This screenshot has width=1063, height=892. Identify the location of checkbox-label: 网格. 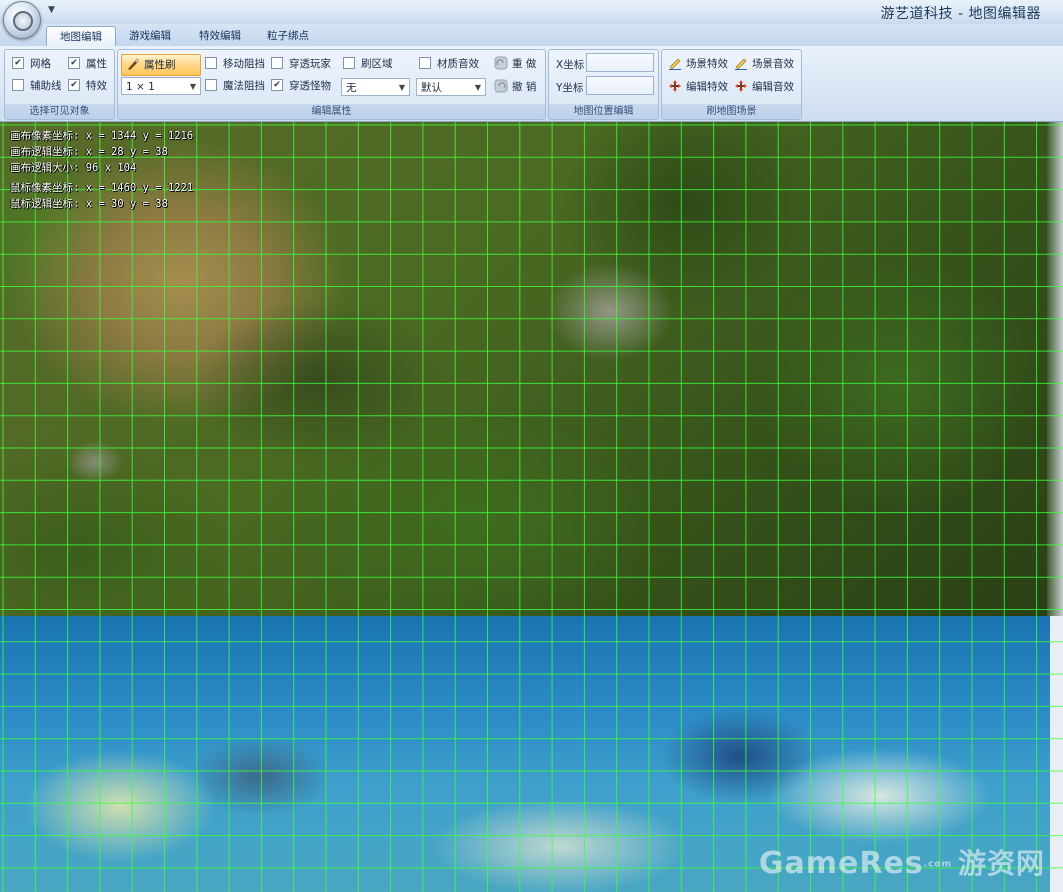
(40, 64).